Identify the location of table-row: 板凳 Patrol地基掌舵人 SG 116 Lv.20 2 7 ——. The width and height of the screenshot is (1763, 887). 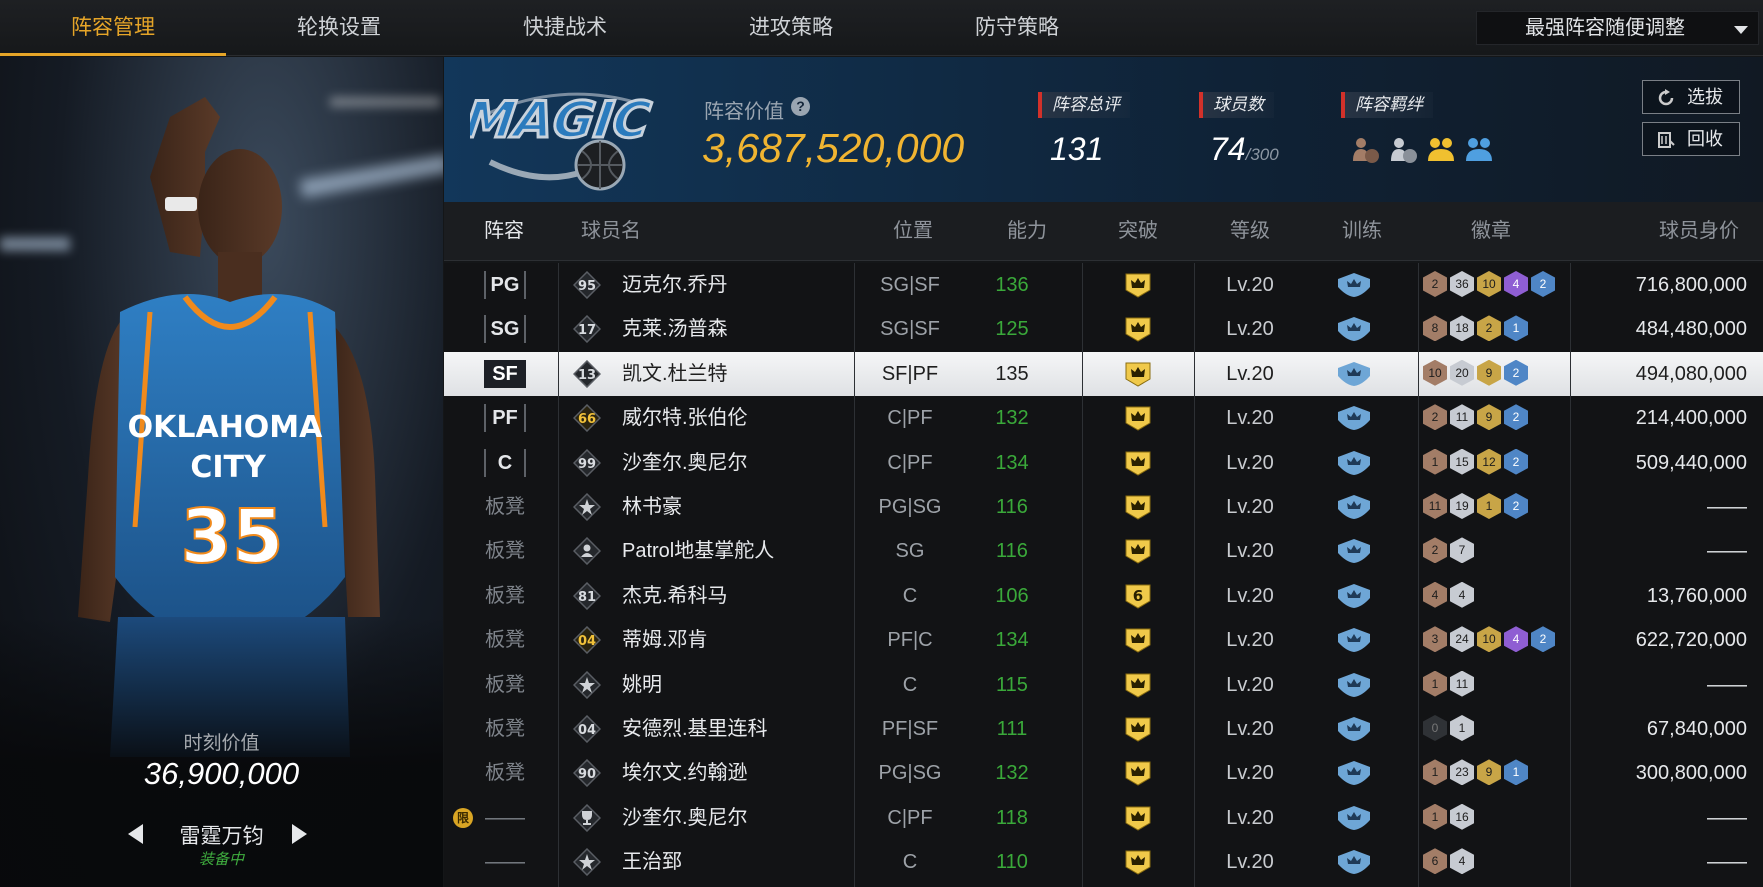
(1103, 551).